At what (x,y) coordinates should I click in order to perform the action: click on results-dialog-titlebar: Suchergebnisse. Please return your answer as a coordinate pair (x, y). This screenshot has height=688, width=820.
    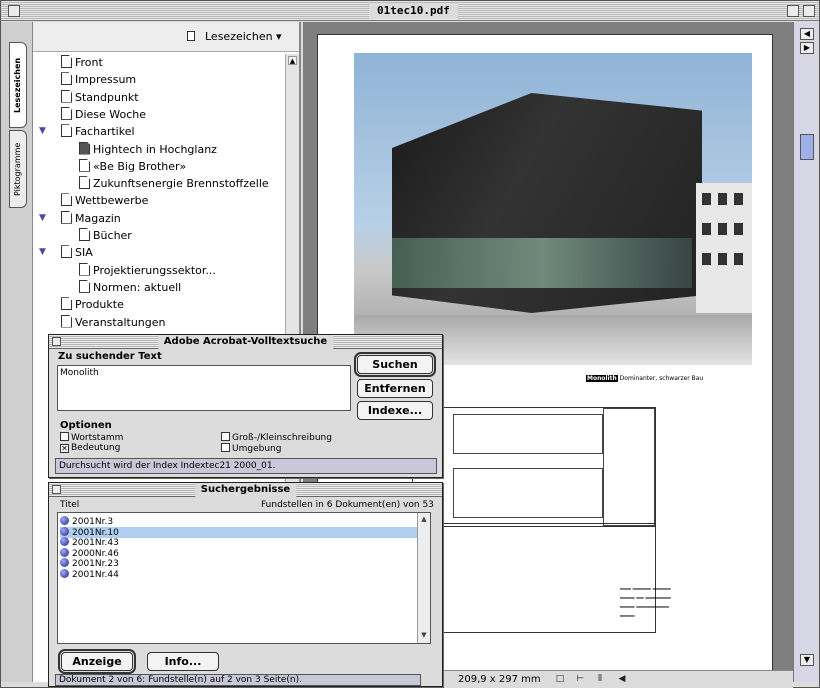
    Looking at the image, I should click on (245, 490).